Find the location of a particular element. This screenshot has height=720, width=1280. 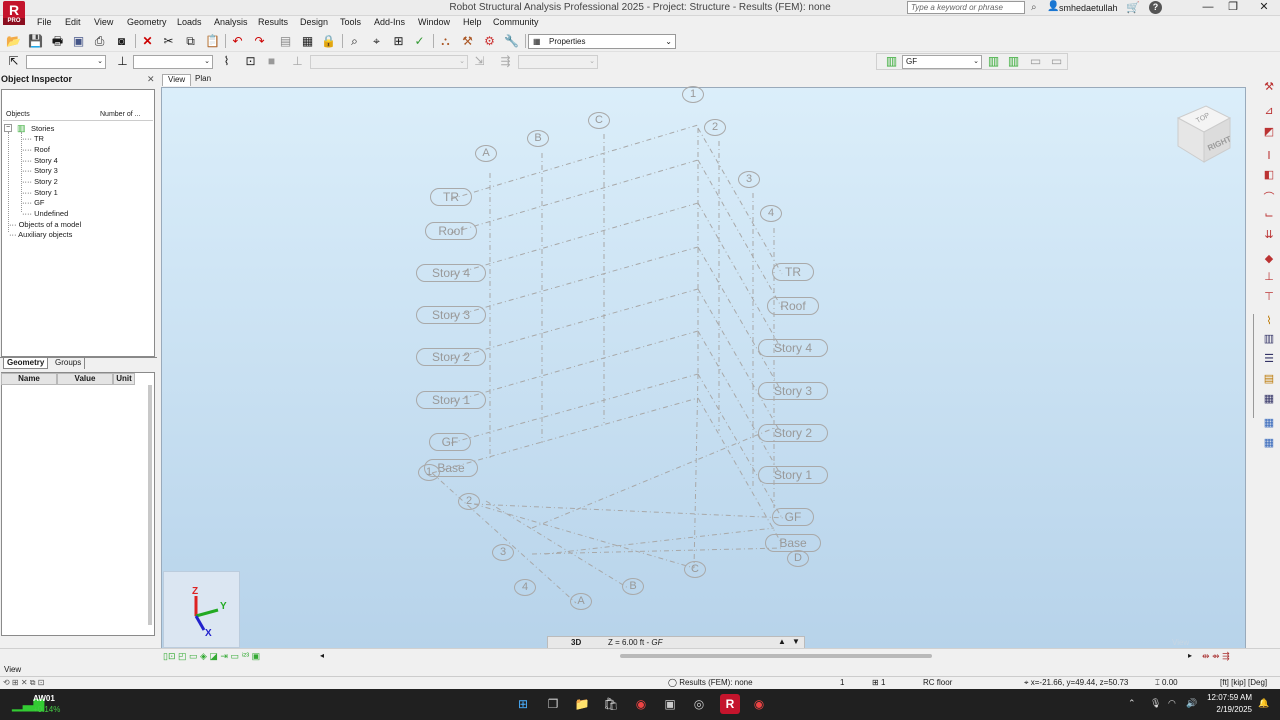

tree-auxiliary-objects: ··· Auxiliary objects is located at coordinates (40, 234).